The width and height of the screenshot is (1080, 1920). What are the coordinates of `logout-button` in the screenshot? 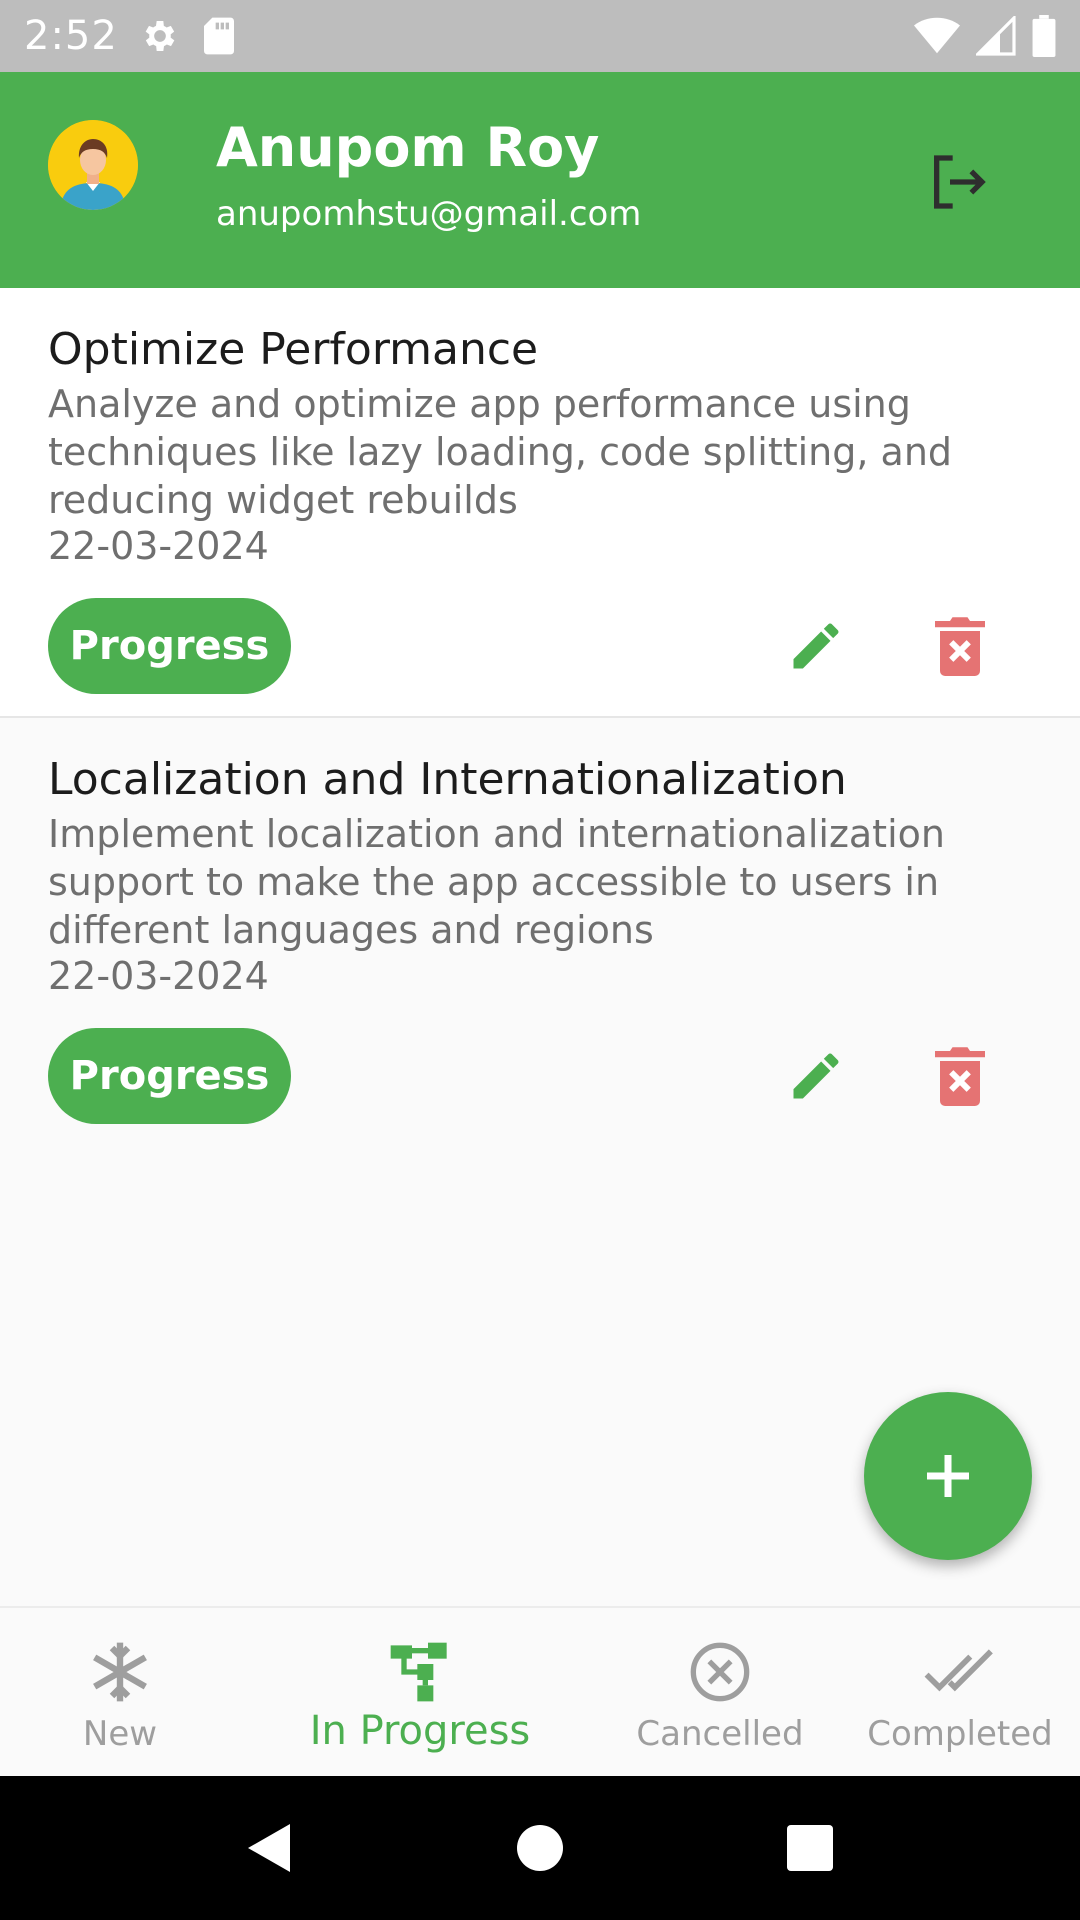 It's located at (958, 182).